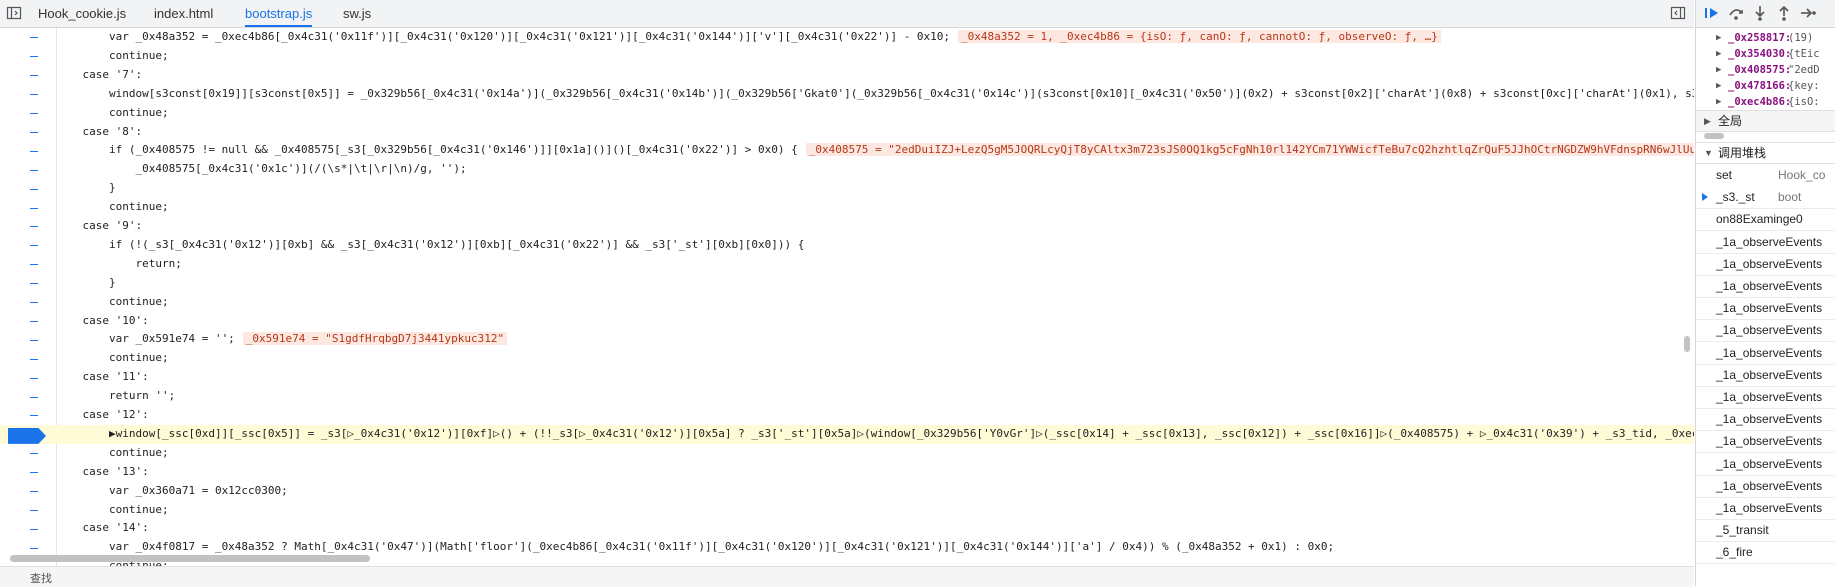 This screenshot has width=1835, height=587. I want to click on scope-variable: ▶ _0xec4b86: {isO:, so click(1765, 102).